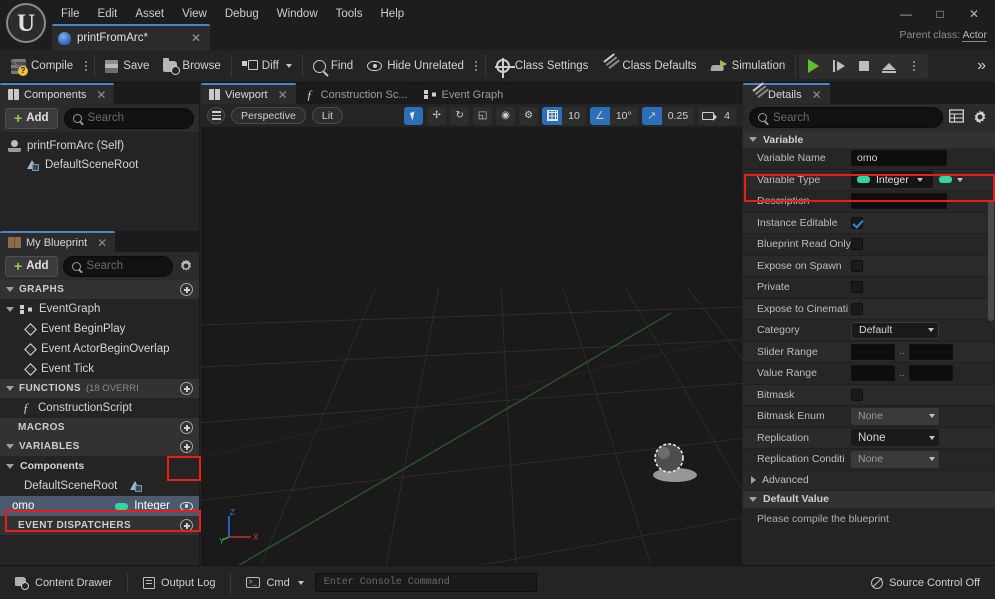  Describe the element at coordinates (333, 66) in the screenshot. I see `find-button: Find` at that location.